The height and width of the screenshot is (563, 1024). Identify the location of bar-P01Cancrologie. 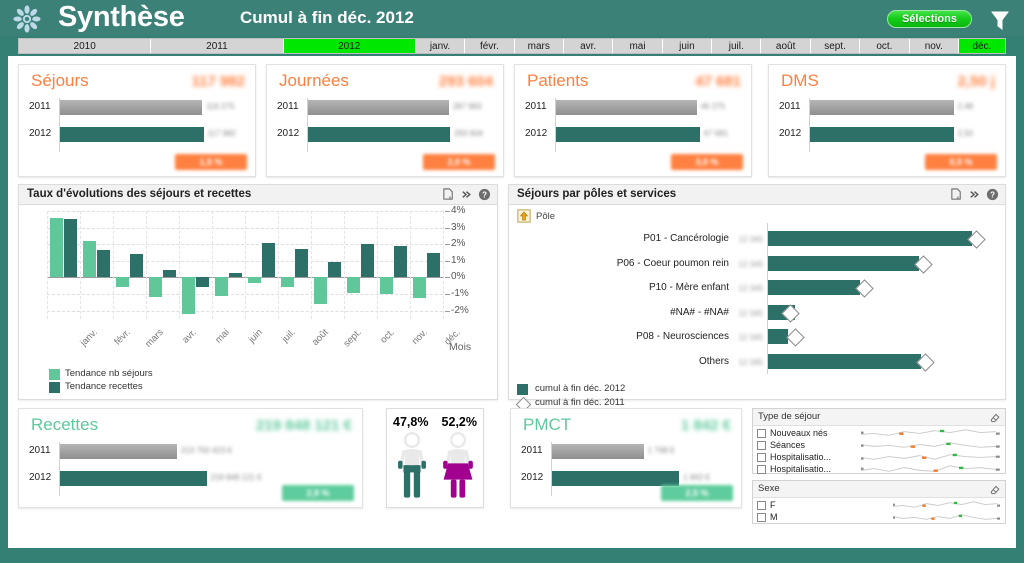
(870, 238).